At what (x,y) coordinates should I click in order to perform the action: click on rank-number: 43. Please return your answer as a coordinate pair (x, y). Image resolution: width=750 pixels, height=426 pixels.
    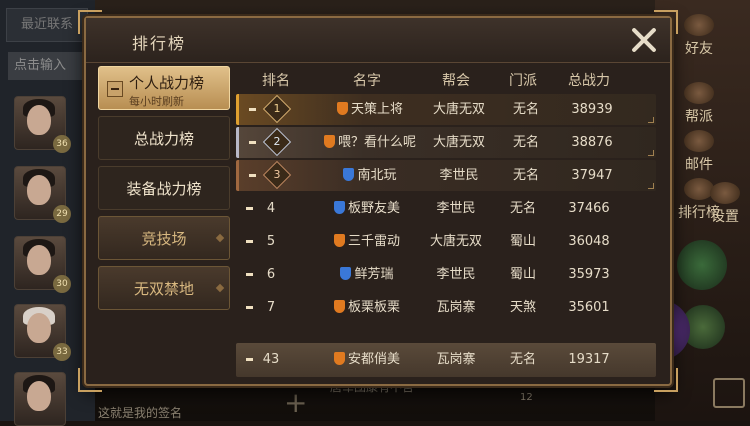
    Looking at the image, I should click on (271, 359).